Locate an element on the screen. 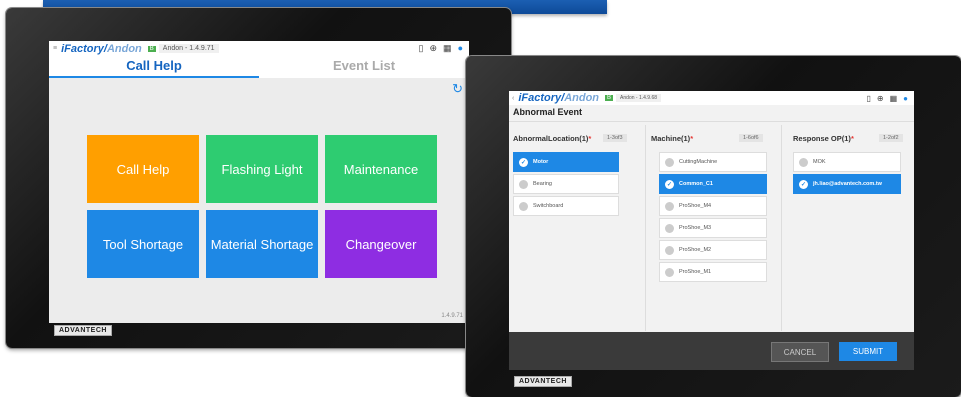  tab-event-list: Event List is located at coordinates (364, 67).